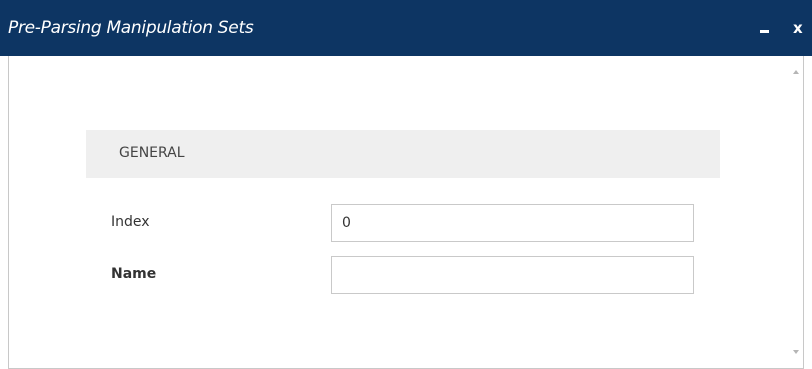  Describe the element at coordinates (130, 222) in the screenshot. I see `index-label: Index` at that location.